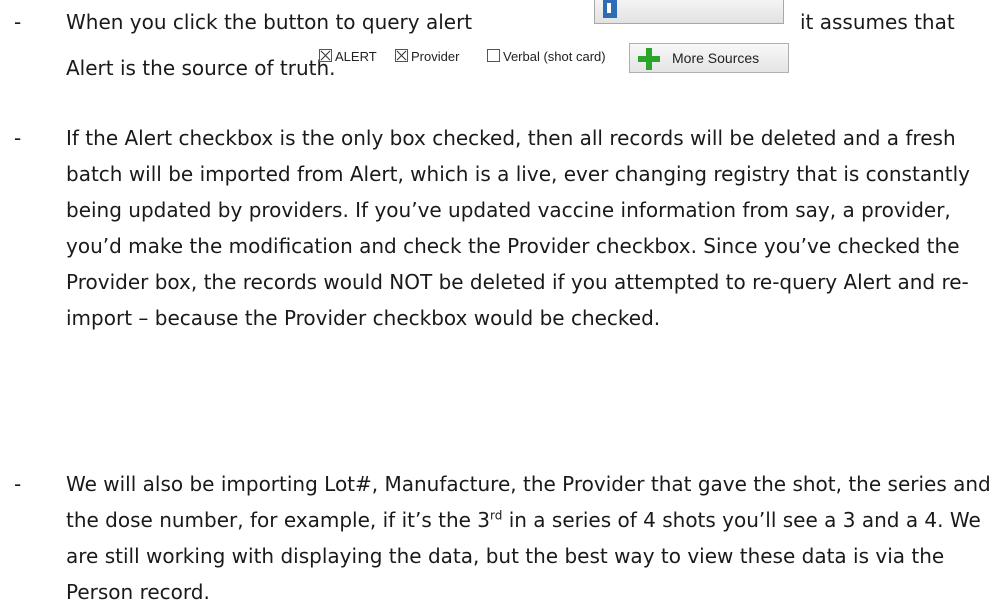 The image size is (1001, 610). What do you see at coordinates (356, 56) in the screenshot?
I see `alert-checkbox-label: ALERT` at bounding box center [356, 56].